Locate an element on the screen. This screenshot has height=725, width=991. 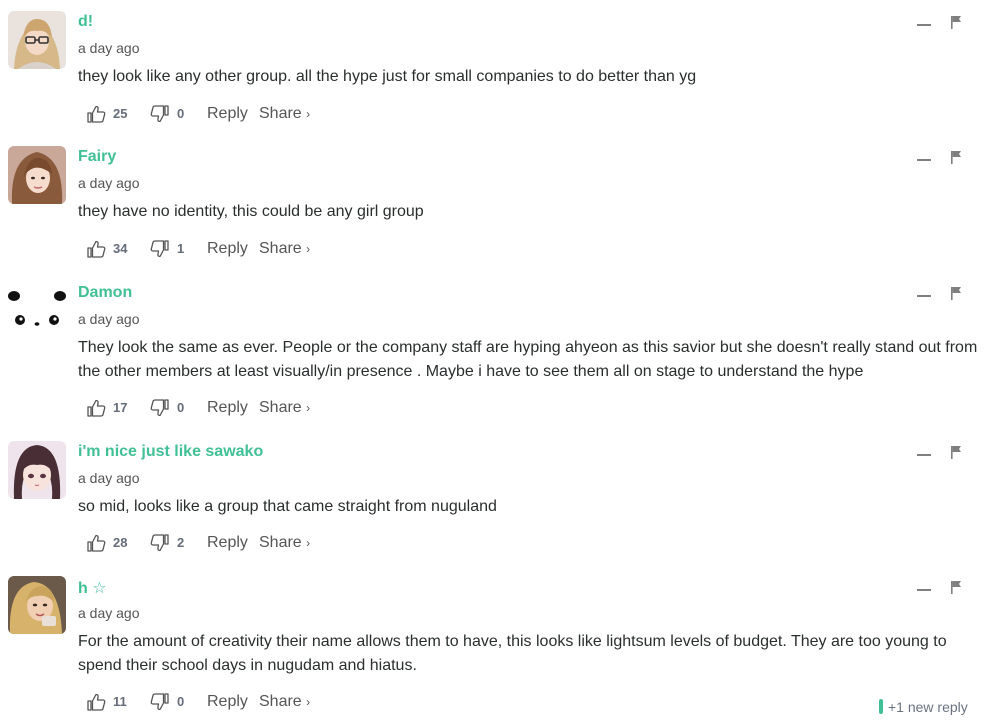
like-count: 28 is located at coordinates (120, 542).